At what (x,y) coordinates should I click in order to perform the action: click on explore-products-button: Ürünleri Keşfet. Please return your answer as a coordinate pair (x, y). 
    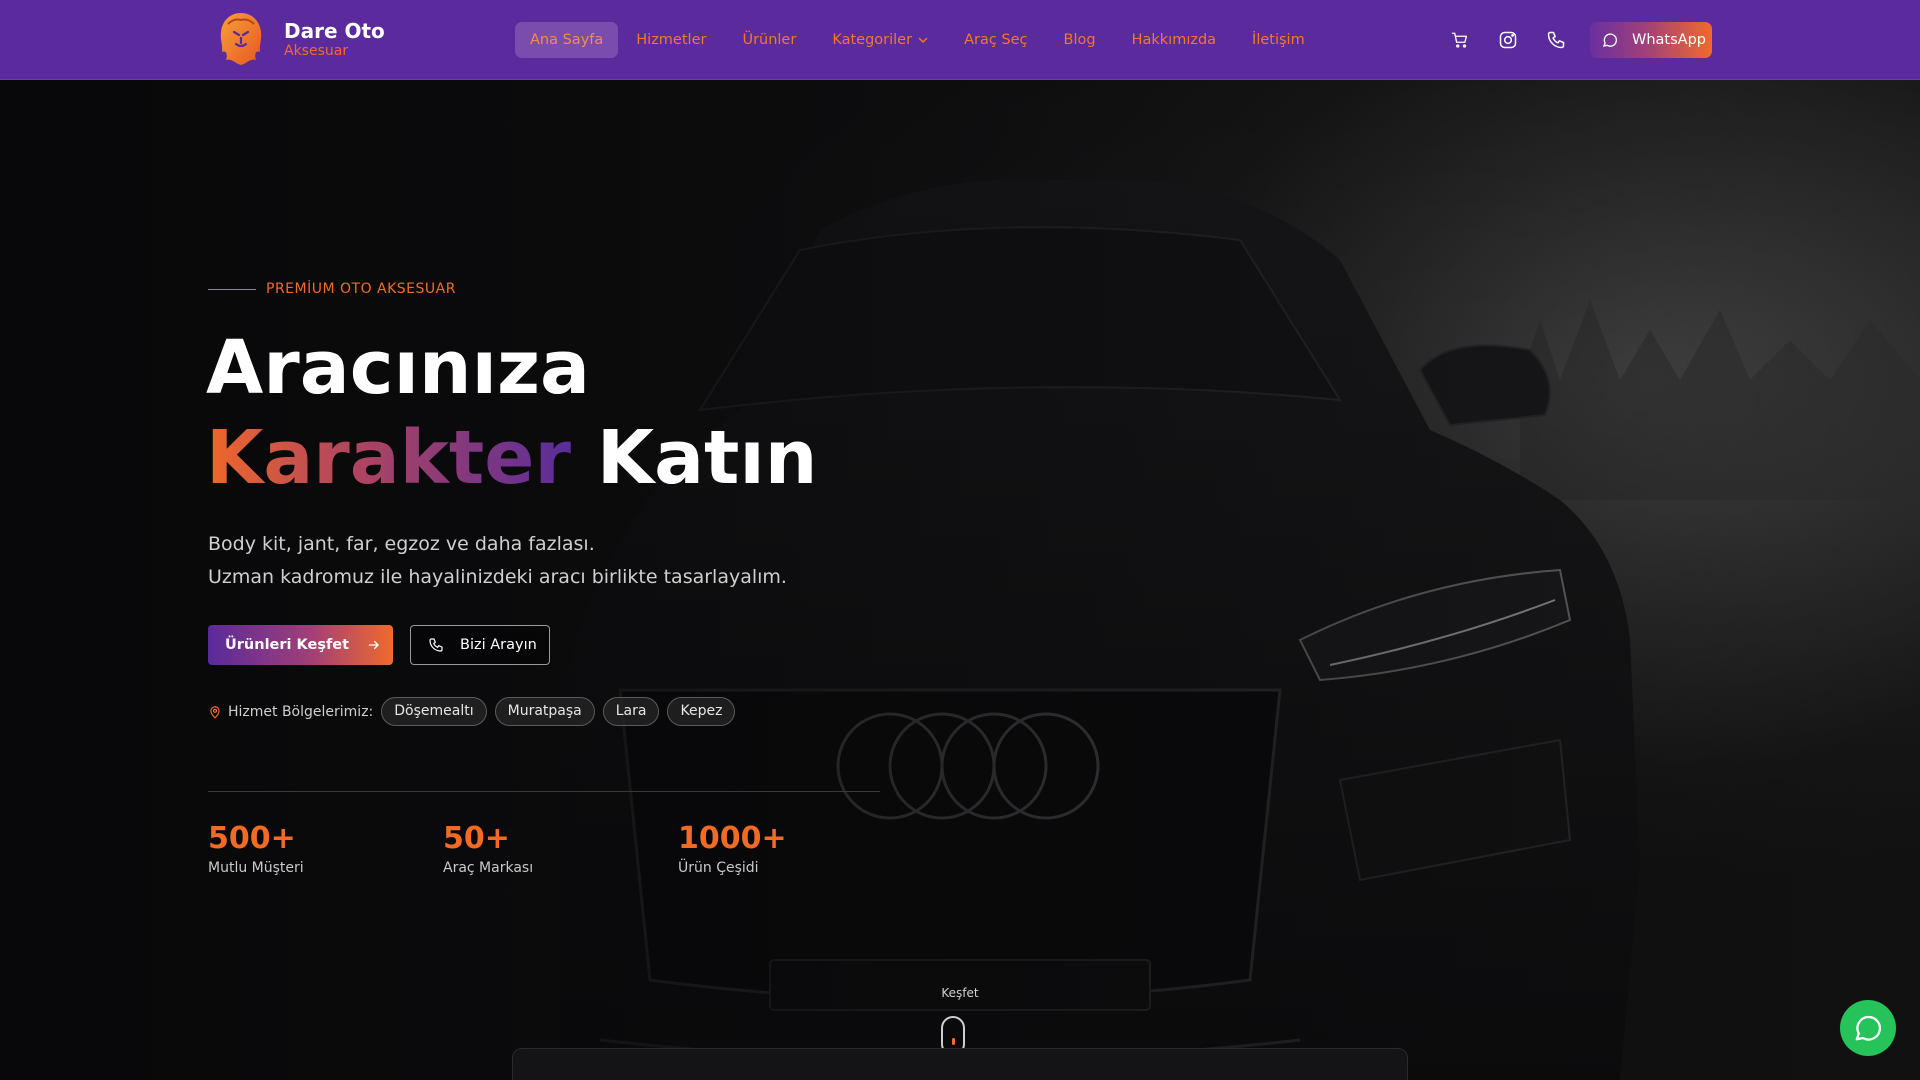
    Looking at the image, I should click on (300, 645).